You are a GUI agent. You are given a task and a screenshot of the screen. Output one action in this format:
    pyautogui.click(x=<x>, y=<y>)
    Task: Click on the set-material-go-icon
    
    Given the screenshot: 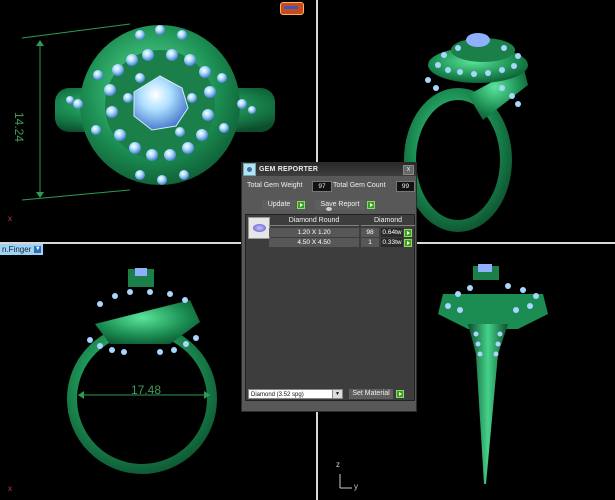 What is the action you would take?
    pyautogui.click(x=400, y=394)
    